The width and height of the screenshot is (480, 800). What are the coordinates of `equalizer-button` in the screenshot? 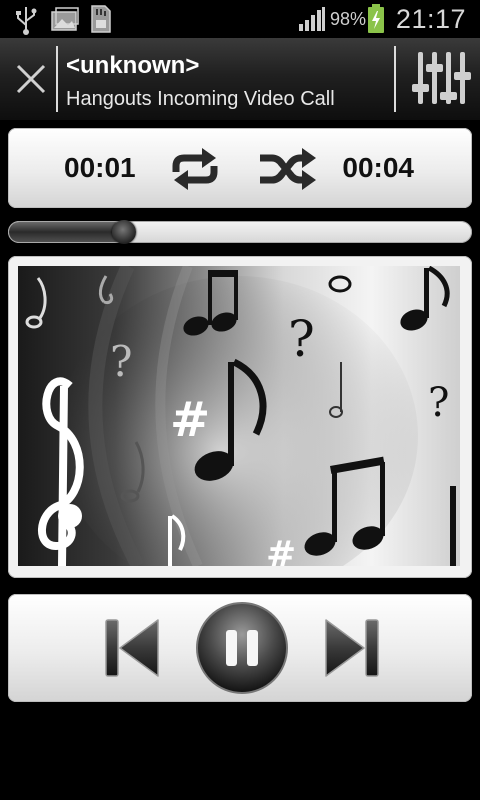 It's located at (439, 79).